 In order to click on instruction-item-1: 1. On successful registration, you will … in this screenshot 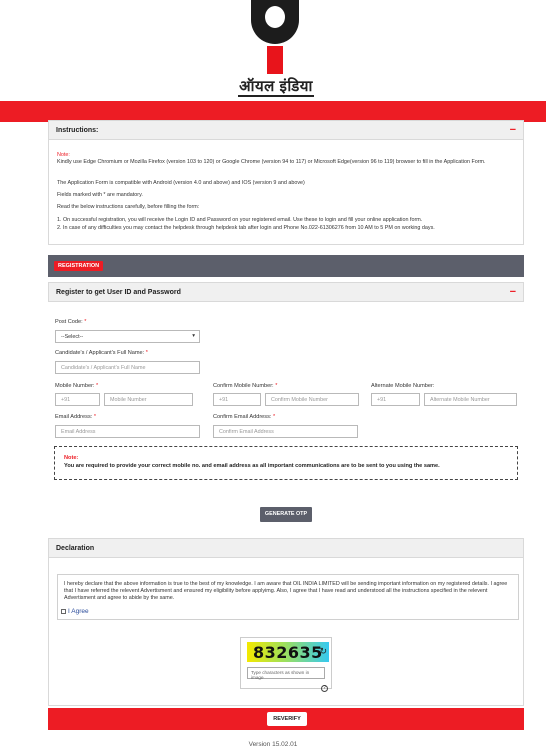, I will do `click(240, 220)`.